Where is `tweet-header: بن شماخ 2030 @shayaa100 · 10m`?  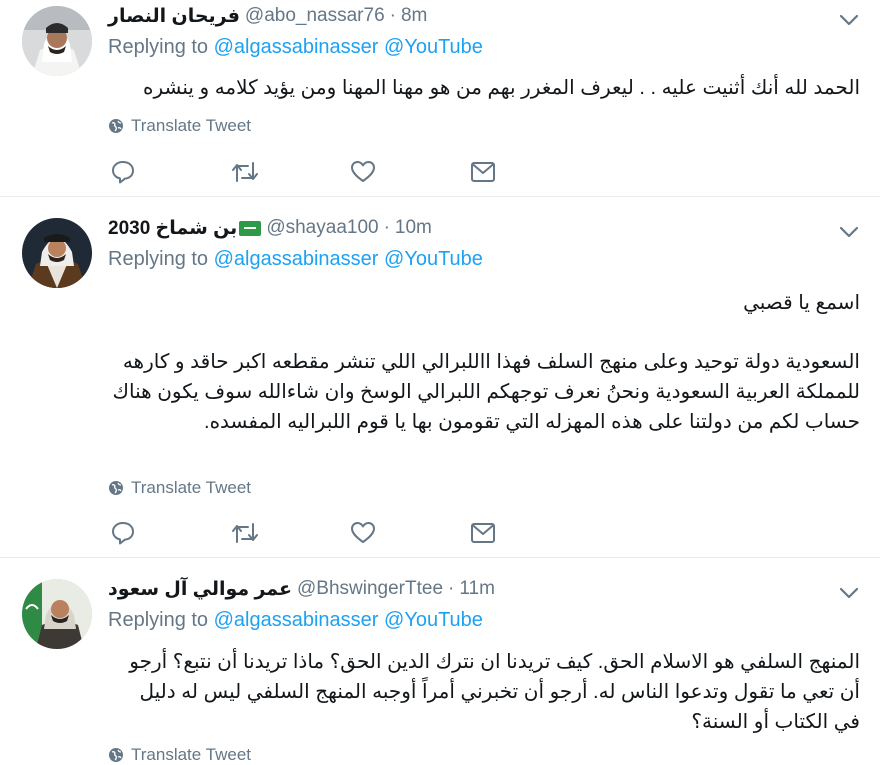 tweet-header: بن شماخ 2030 @shayaa100 · 10m is located at coordinates (270, 228).